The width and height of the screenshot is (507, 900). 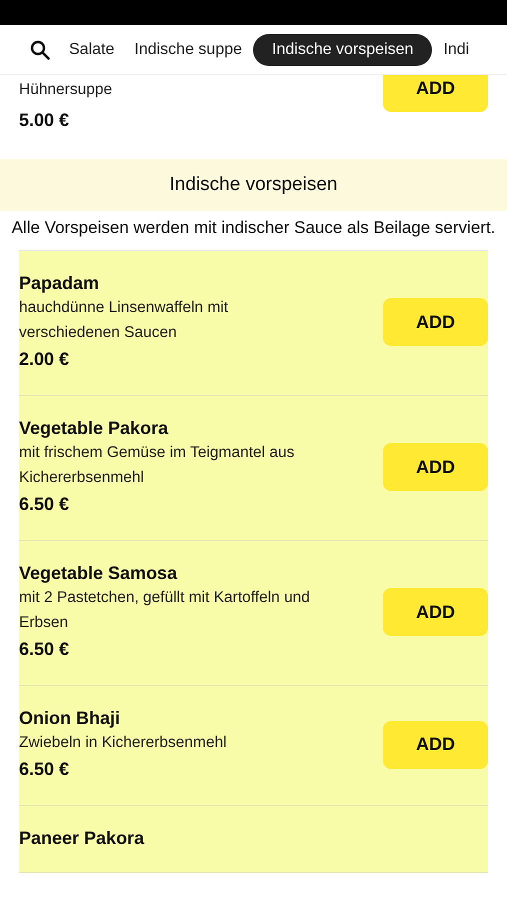 What do you see at coordinates (124, 320) in the screenshot?
I see `item-description: hauchdünne Linsenwaffeln mit verschiedenen Saucen` at bounding box center [124, 320].